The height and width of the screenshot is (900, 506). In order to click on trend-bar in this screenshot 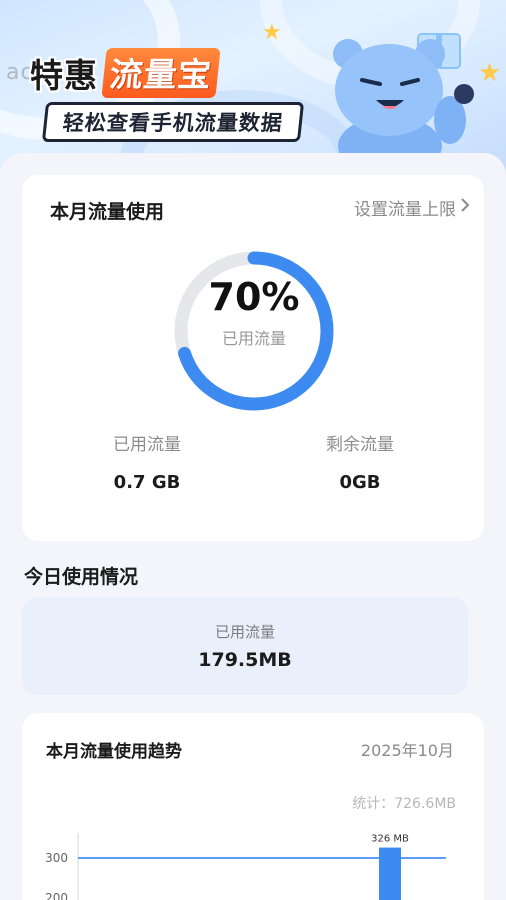, I will do `click(390, 873)`.